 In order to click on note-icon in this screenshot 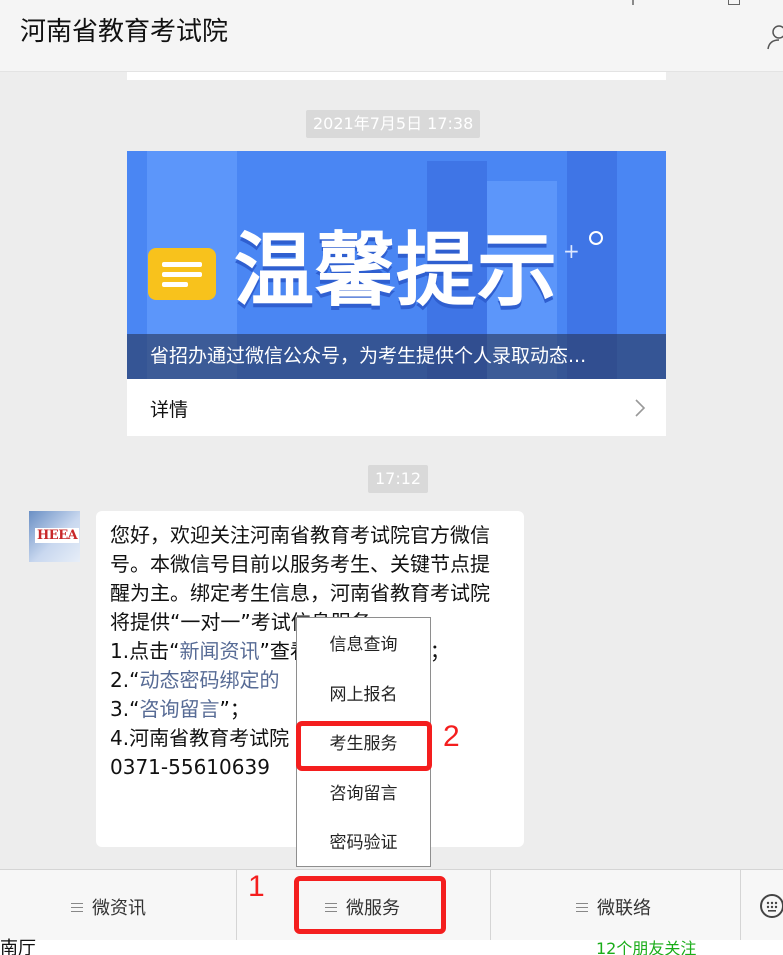, I will do `click(182, 274)`.